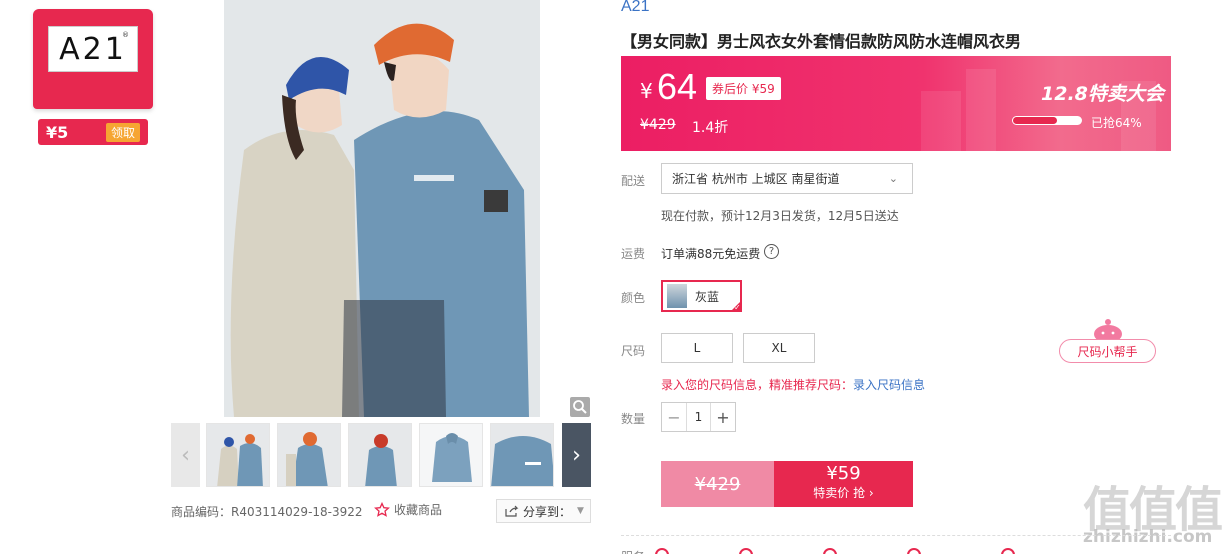 Image resolution: width=1229 pixels, height=554 pixels. Describe the element at coordinates (580, 511) in the screenshot. I see `caret-down-icon: ▼` at that location.